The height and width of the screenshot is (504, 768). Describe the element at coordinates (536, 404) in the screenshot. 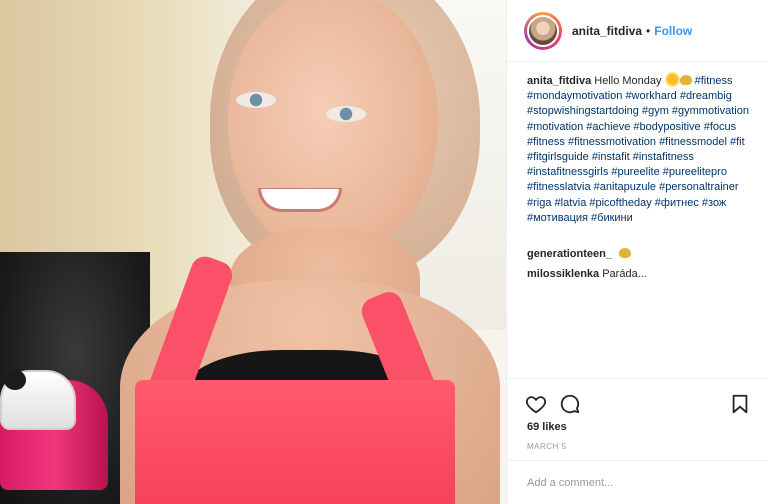

I see `heart-icon` at that location.